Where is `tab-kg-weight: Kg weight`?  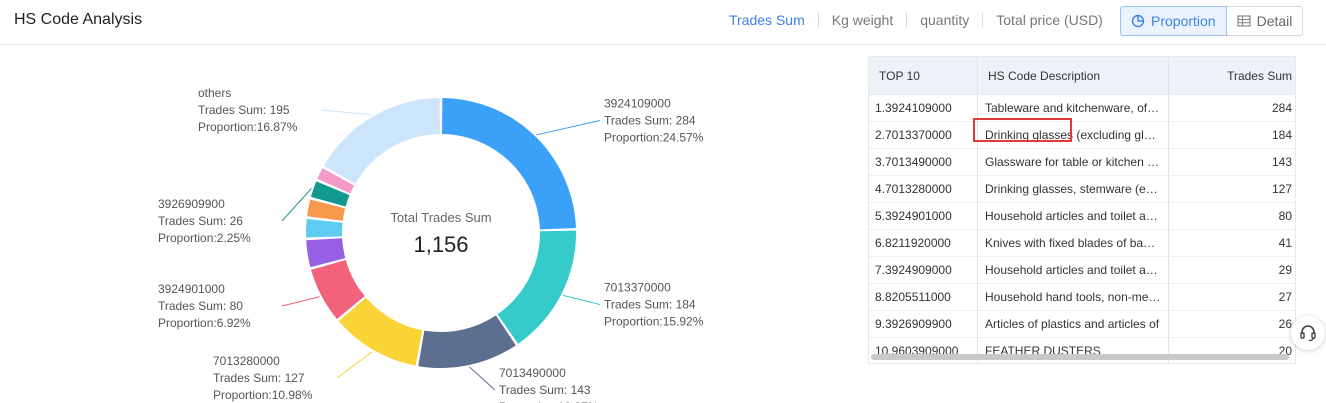 tab-kg-weight: Kg weight is located at coordinates (862, 20).